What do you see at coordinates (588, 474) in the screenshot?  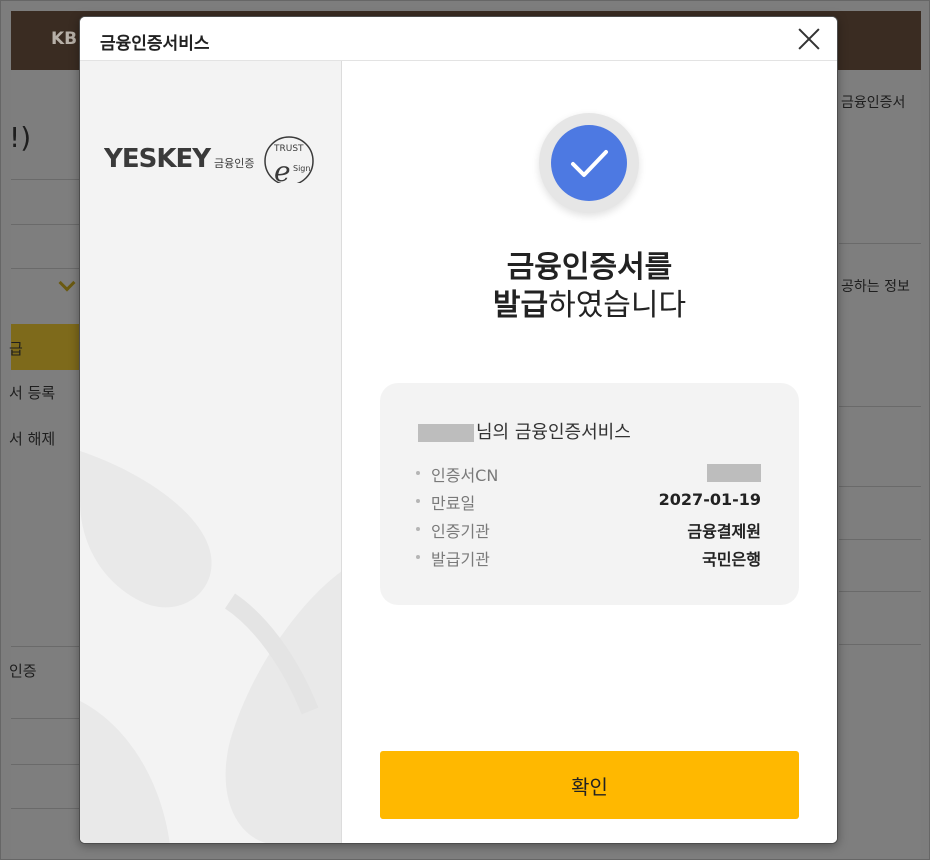 I see `detail-row-cn: 인증서CN` at bounding box center [588, 474].